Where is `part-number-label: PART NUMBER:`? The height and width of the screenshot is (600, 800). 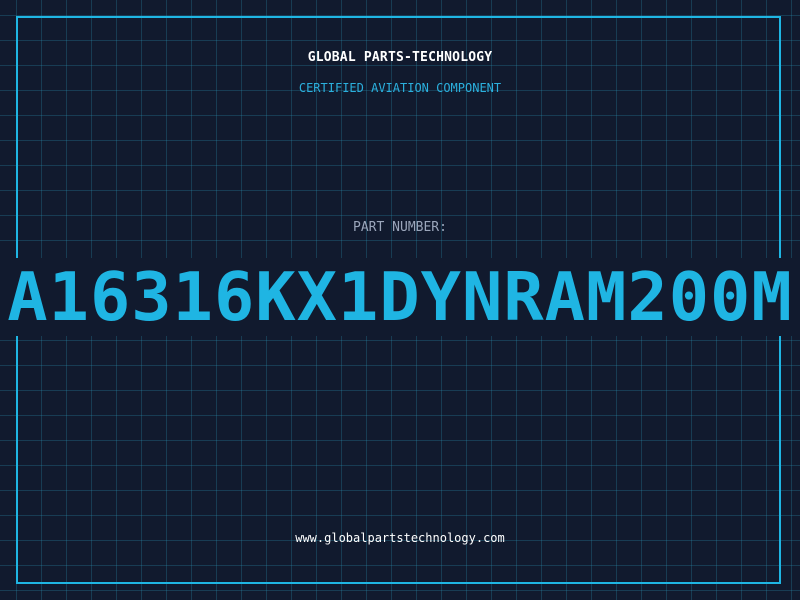 part-number-label: PART NUMBER: is located at coordinates (400, 227).